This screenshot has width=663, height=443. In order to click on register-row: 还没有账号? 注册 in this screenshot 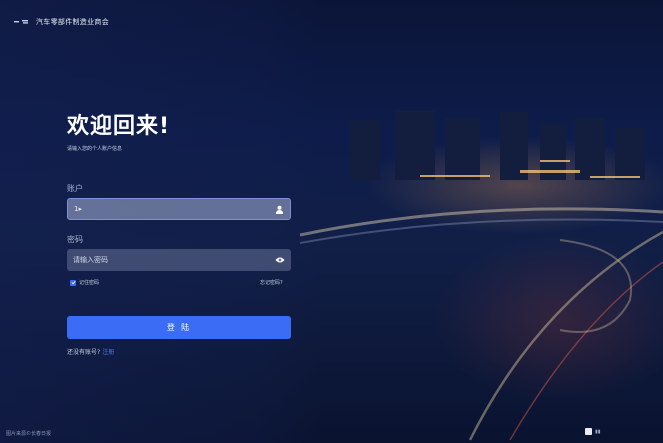, I will do `click(90, 351)`.